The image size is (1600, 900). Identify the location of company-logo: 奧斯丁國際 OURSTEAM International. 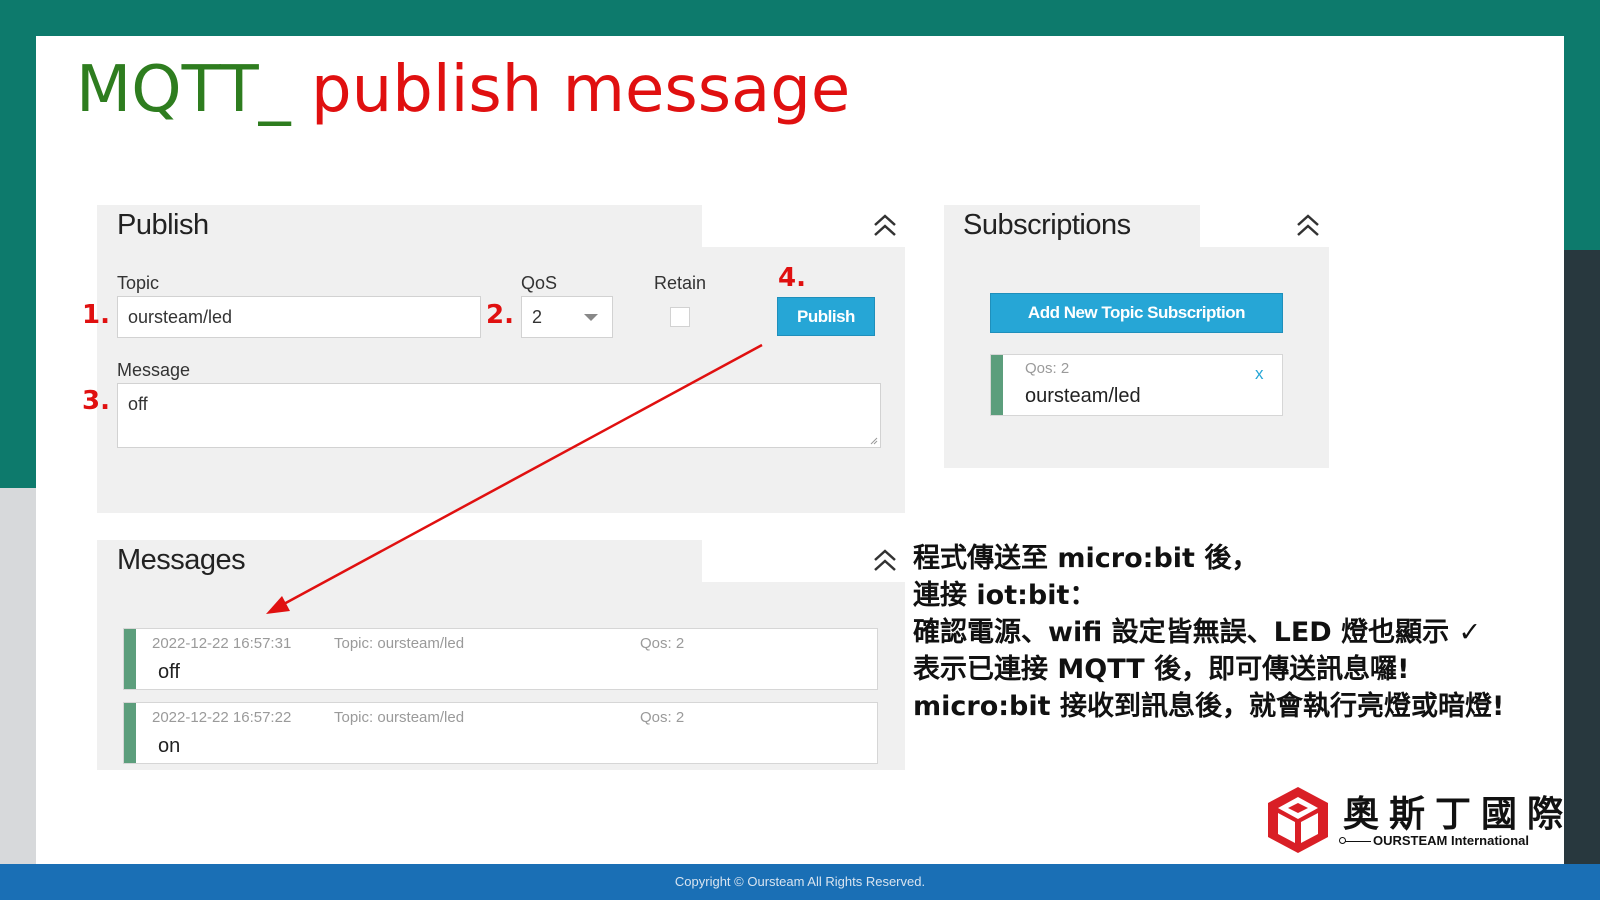
(1414, 820).